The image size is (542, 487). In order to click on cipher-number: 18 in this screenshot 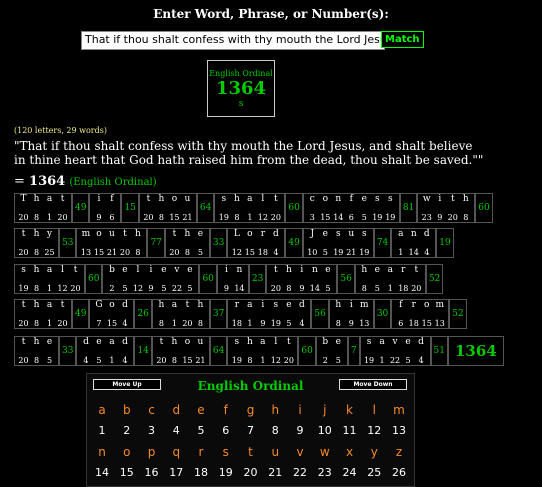, I will do `click(201, 472)`.